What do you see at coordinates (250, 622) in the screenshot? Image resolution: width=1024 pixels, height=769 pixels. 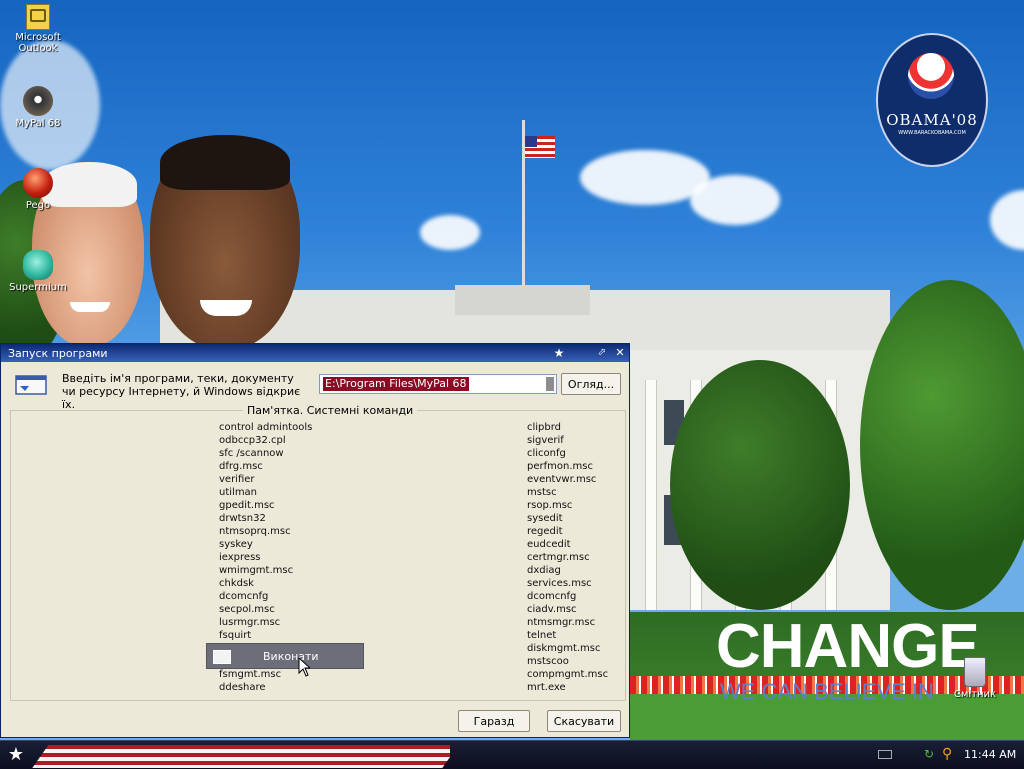 I see `command-item: lusrmgr.msc` at bounding box center [250, 622].